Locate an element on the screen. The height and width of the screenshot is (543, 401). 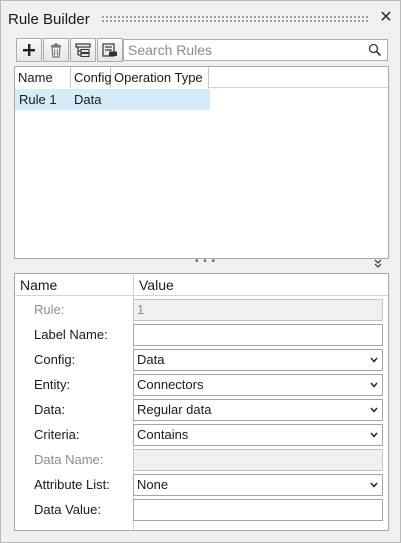
entity-label: Entity: is located at coordinates (52, 384).